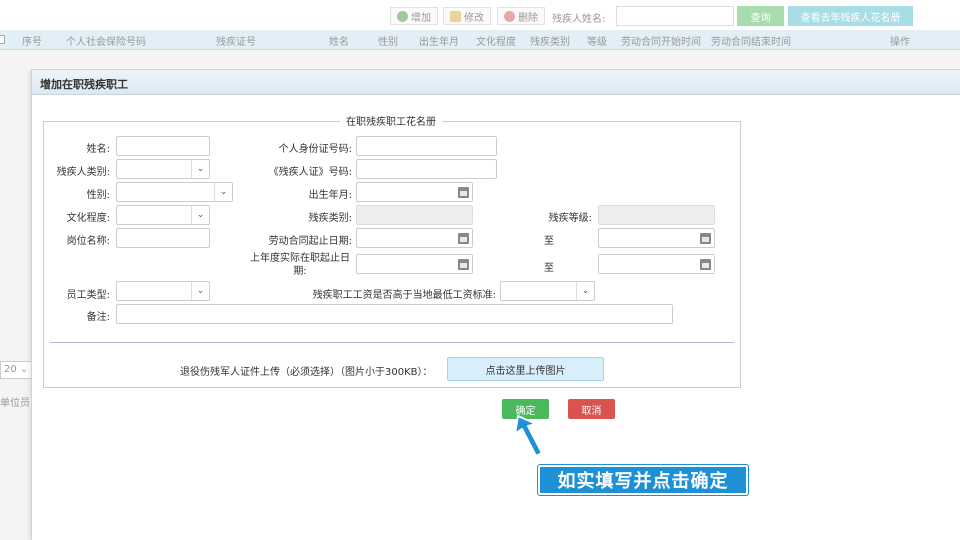  Describe the element at coordinates (521, 16) in the screenshot. I see `delete-button: 删除` at that location.